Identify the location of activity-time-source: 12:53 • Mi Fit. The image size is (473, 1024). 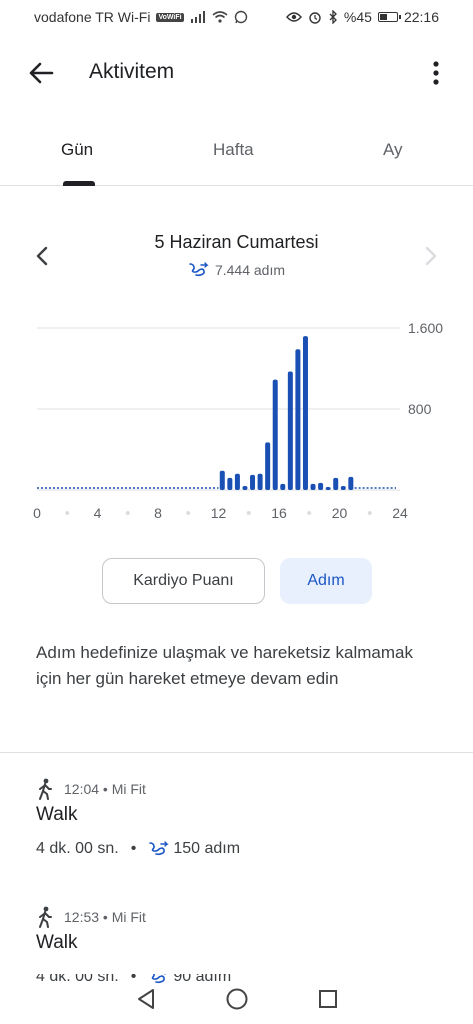
(105, 917).